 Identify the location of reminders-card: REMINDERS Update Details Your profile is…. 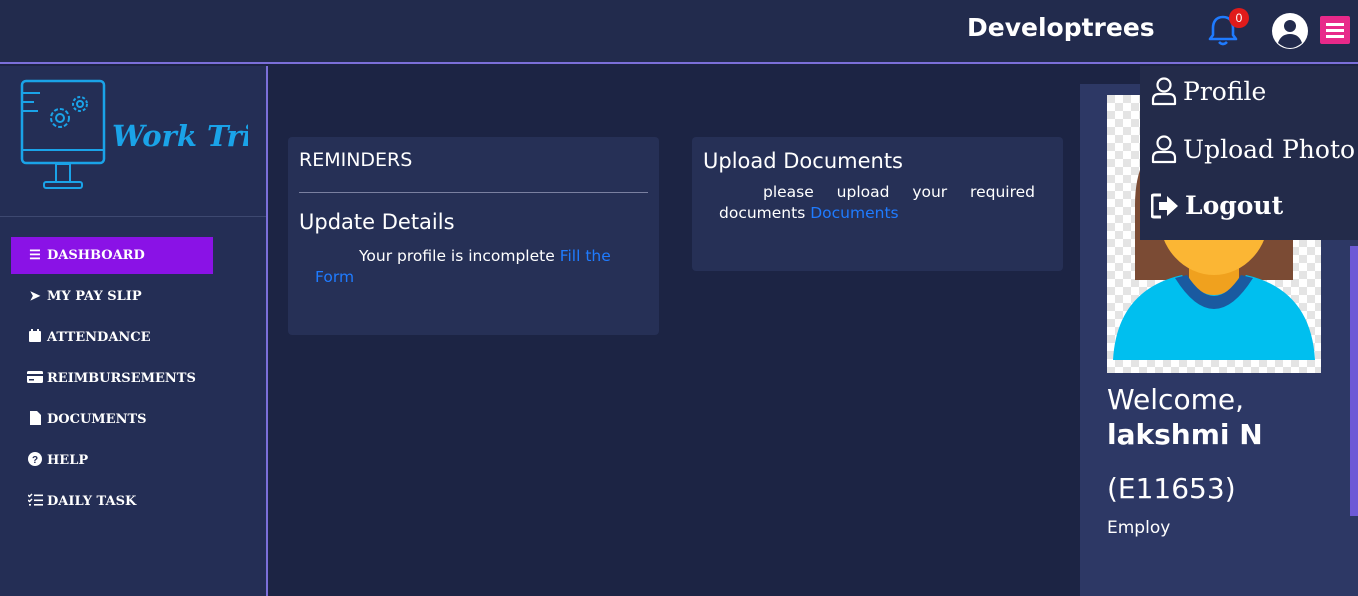
(473, 236).